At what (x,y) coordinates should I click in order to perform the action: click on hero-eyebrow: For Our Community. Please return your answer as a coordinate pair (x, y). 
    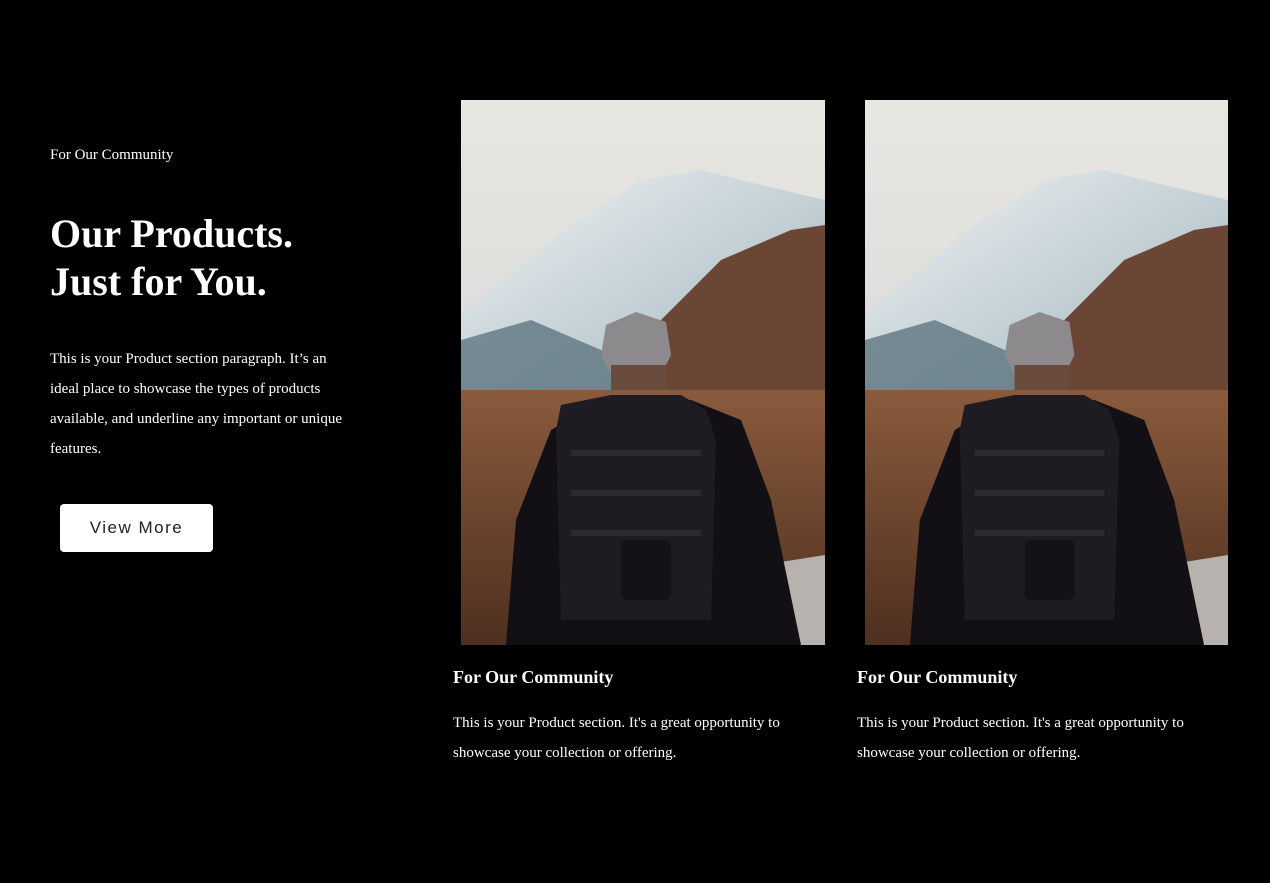
    Looking at the image, I should click on (112, 155).